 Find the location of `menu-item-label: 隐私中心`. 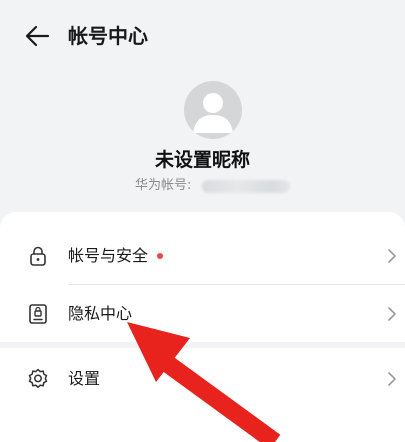

menu-item-label: 隐私中心 is located at coordinates (100, 313).